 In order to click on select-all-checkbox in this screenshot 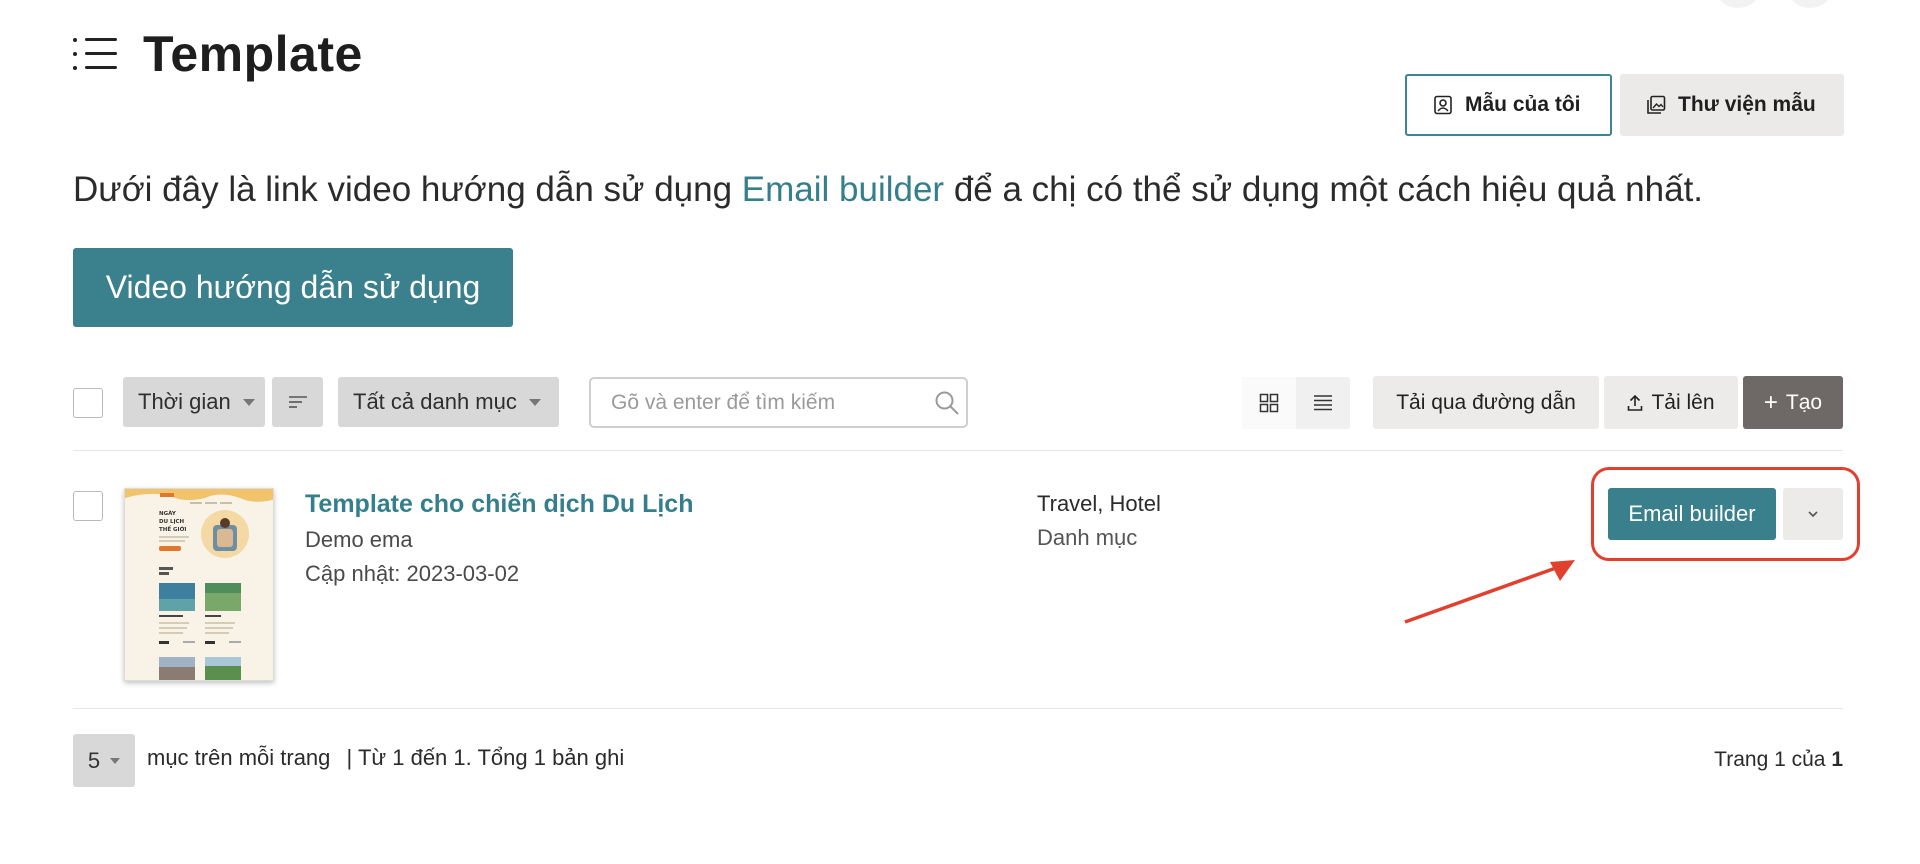, I will do `click(88, 403)`.